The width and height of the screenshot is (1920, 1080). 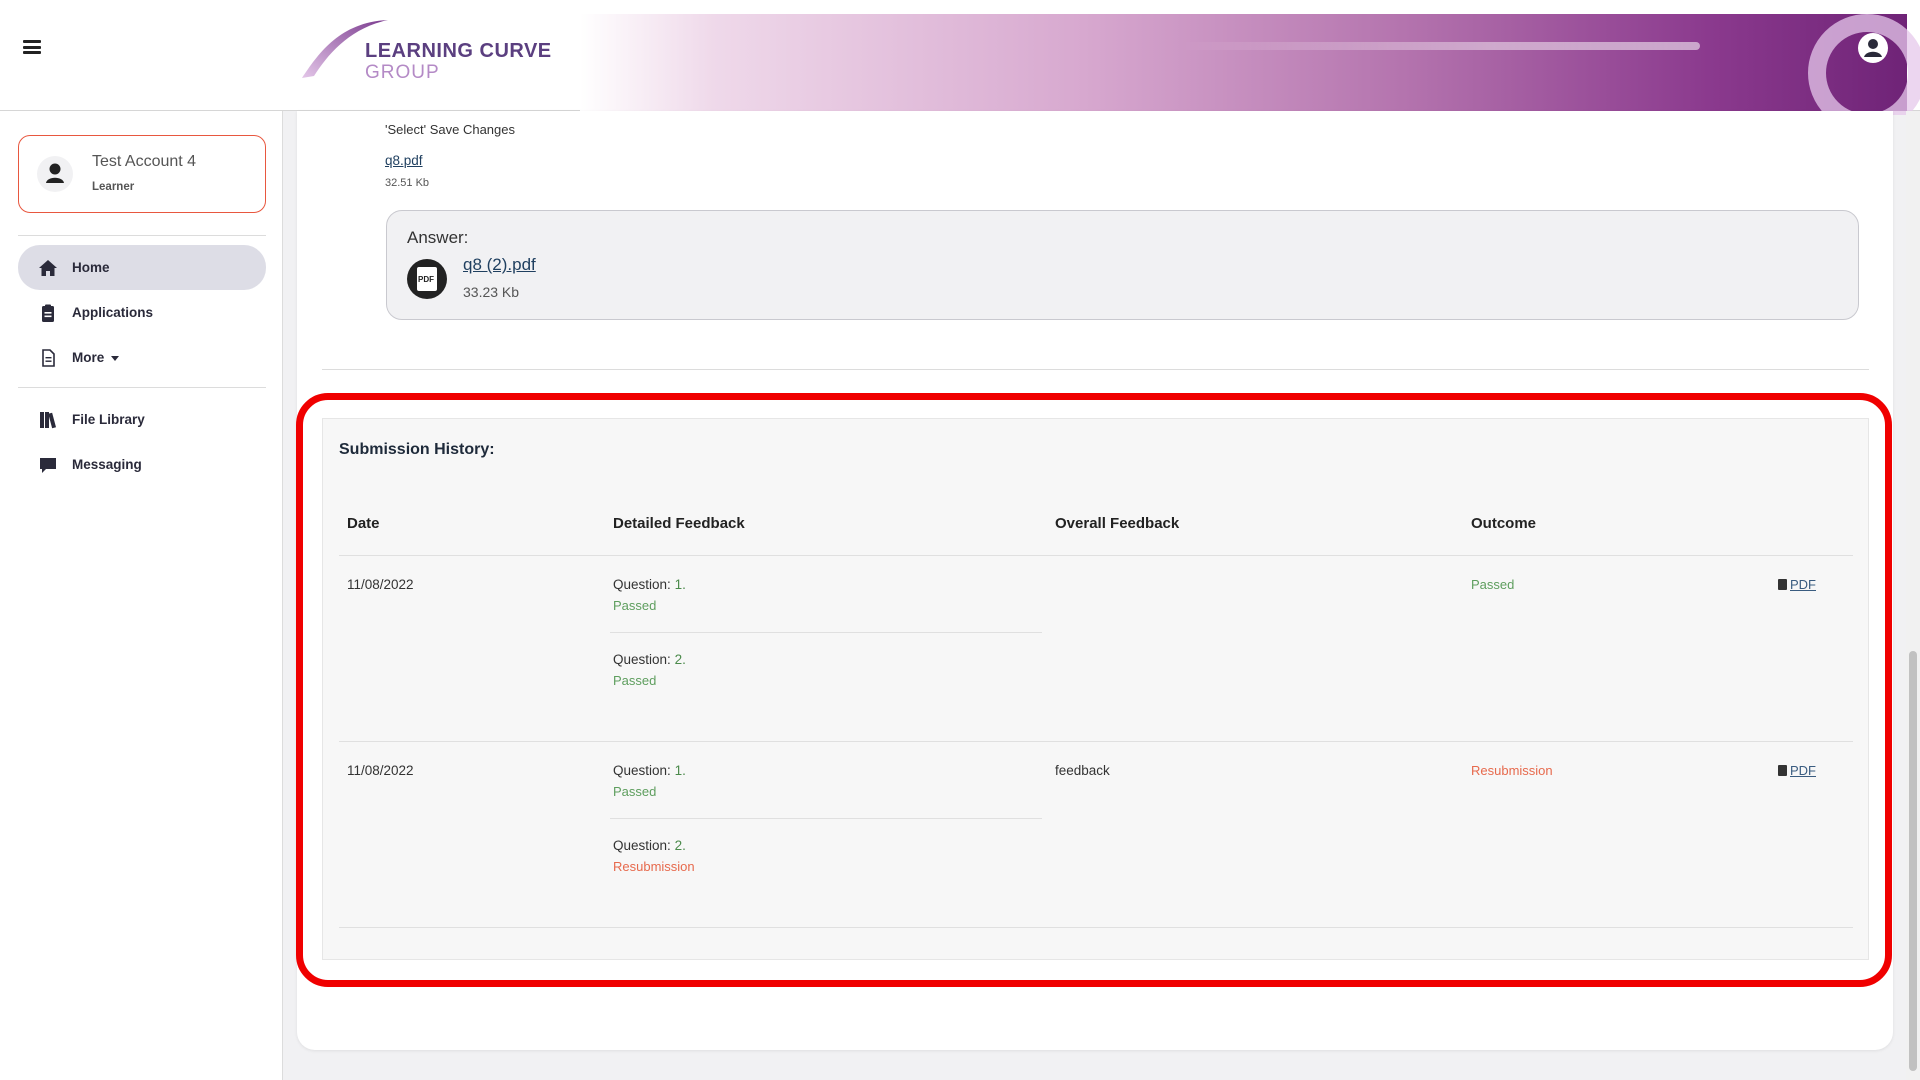 What do you see at coordinates (458, 51) in the screenshot?
I see `logo-text-primary: LEARNING CURVE` at bounding box center [458, 51].